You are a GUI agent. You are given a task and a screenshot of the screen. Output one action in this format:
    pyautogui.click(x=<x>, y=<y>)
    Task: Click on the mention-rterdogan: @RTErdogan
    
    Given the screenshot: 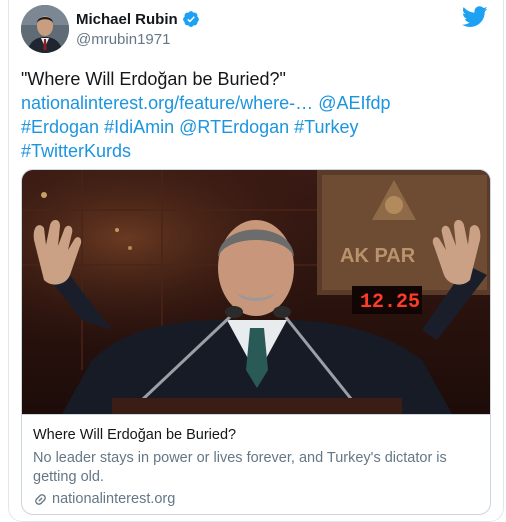 What is the action you would take?
    pyautogui.click(x=234, y=127)
    